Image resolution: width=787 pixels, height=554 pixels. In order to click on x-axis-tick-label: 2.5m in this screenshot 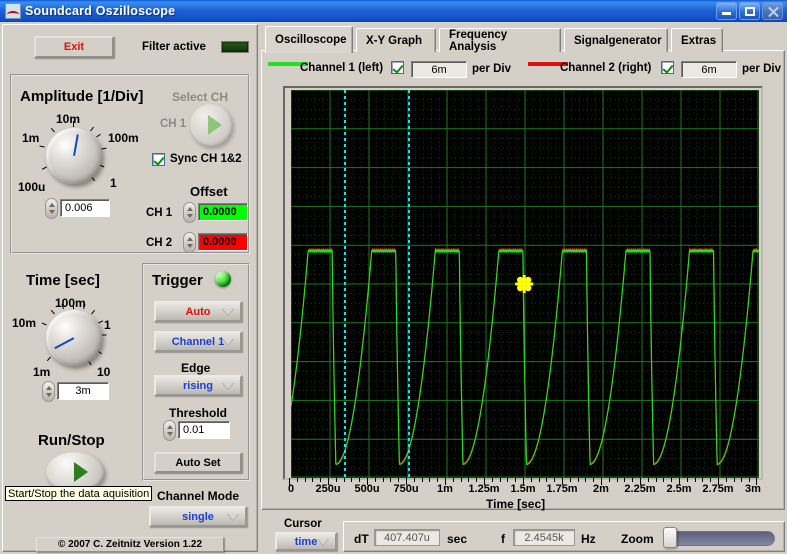, I will do `click(679, 489)`.